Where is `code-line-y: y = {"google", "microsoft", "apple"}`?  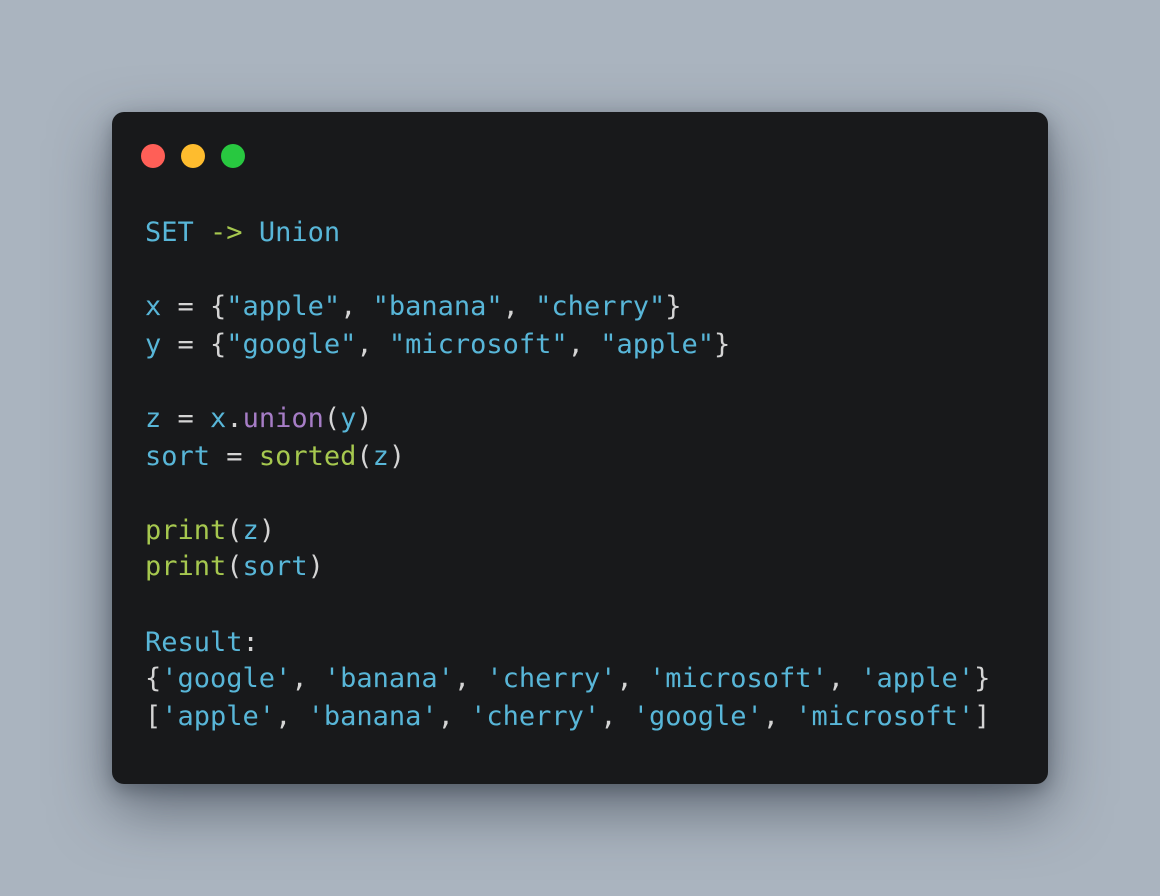 code-line-y: y = {"google", "microsoft", "apple"} is located at coordinates (437, 345).